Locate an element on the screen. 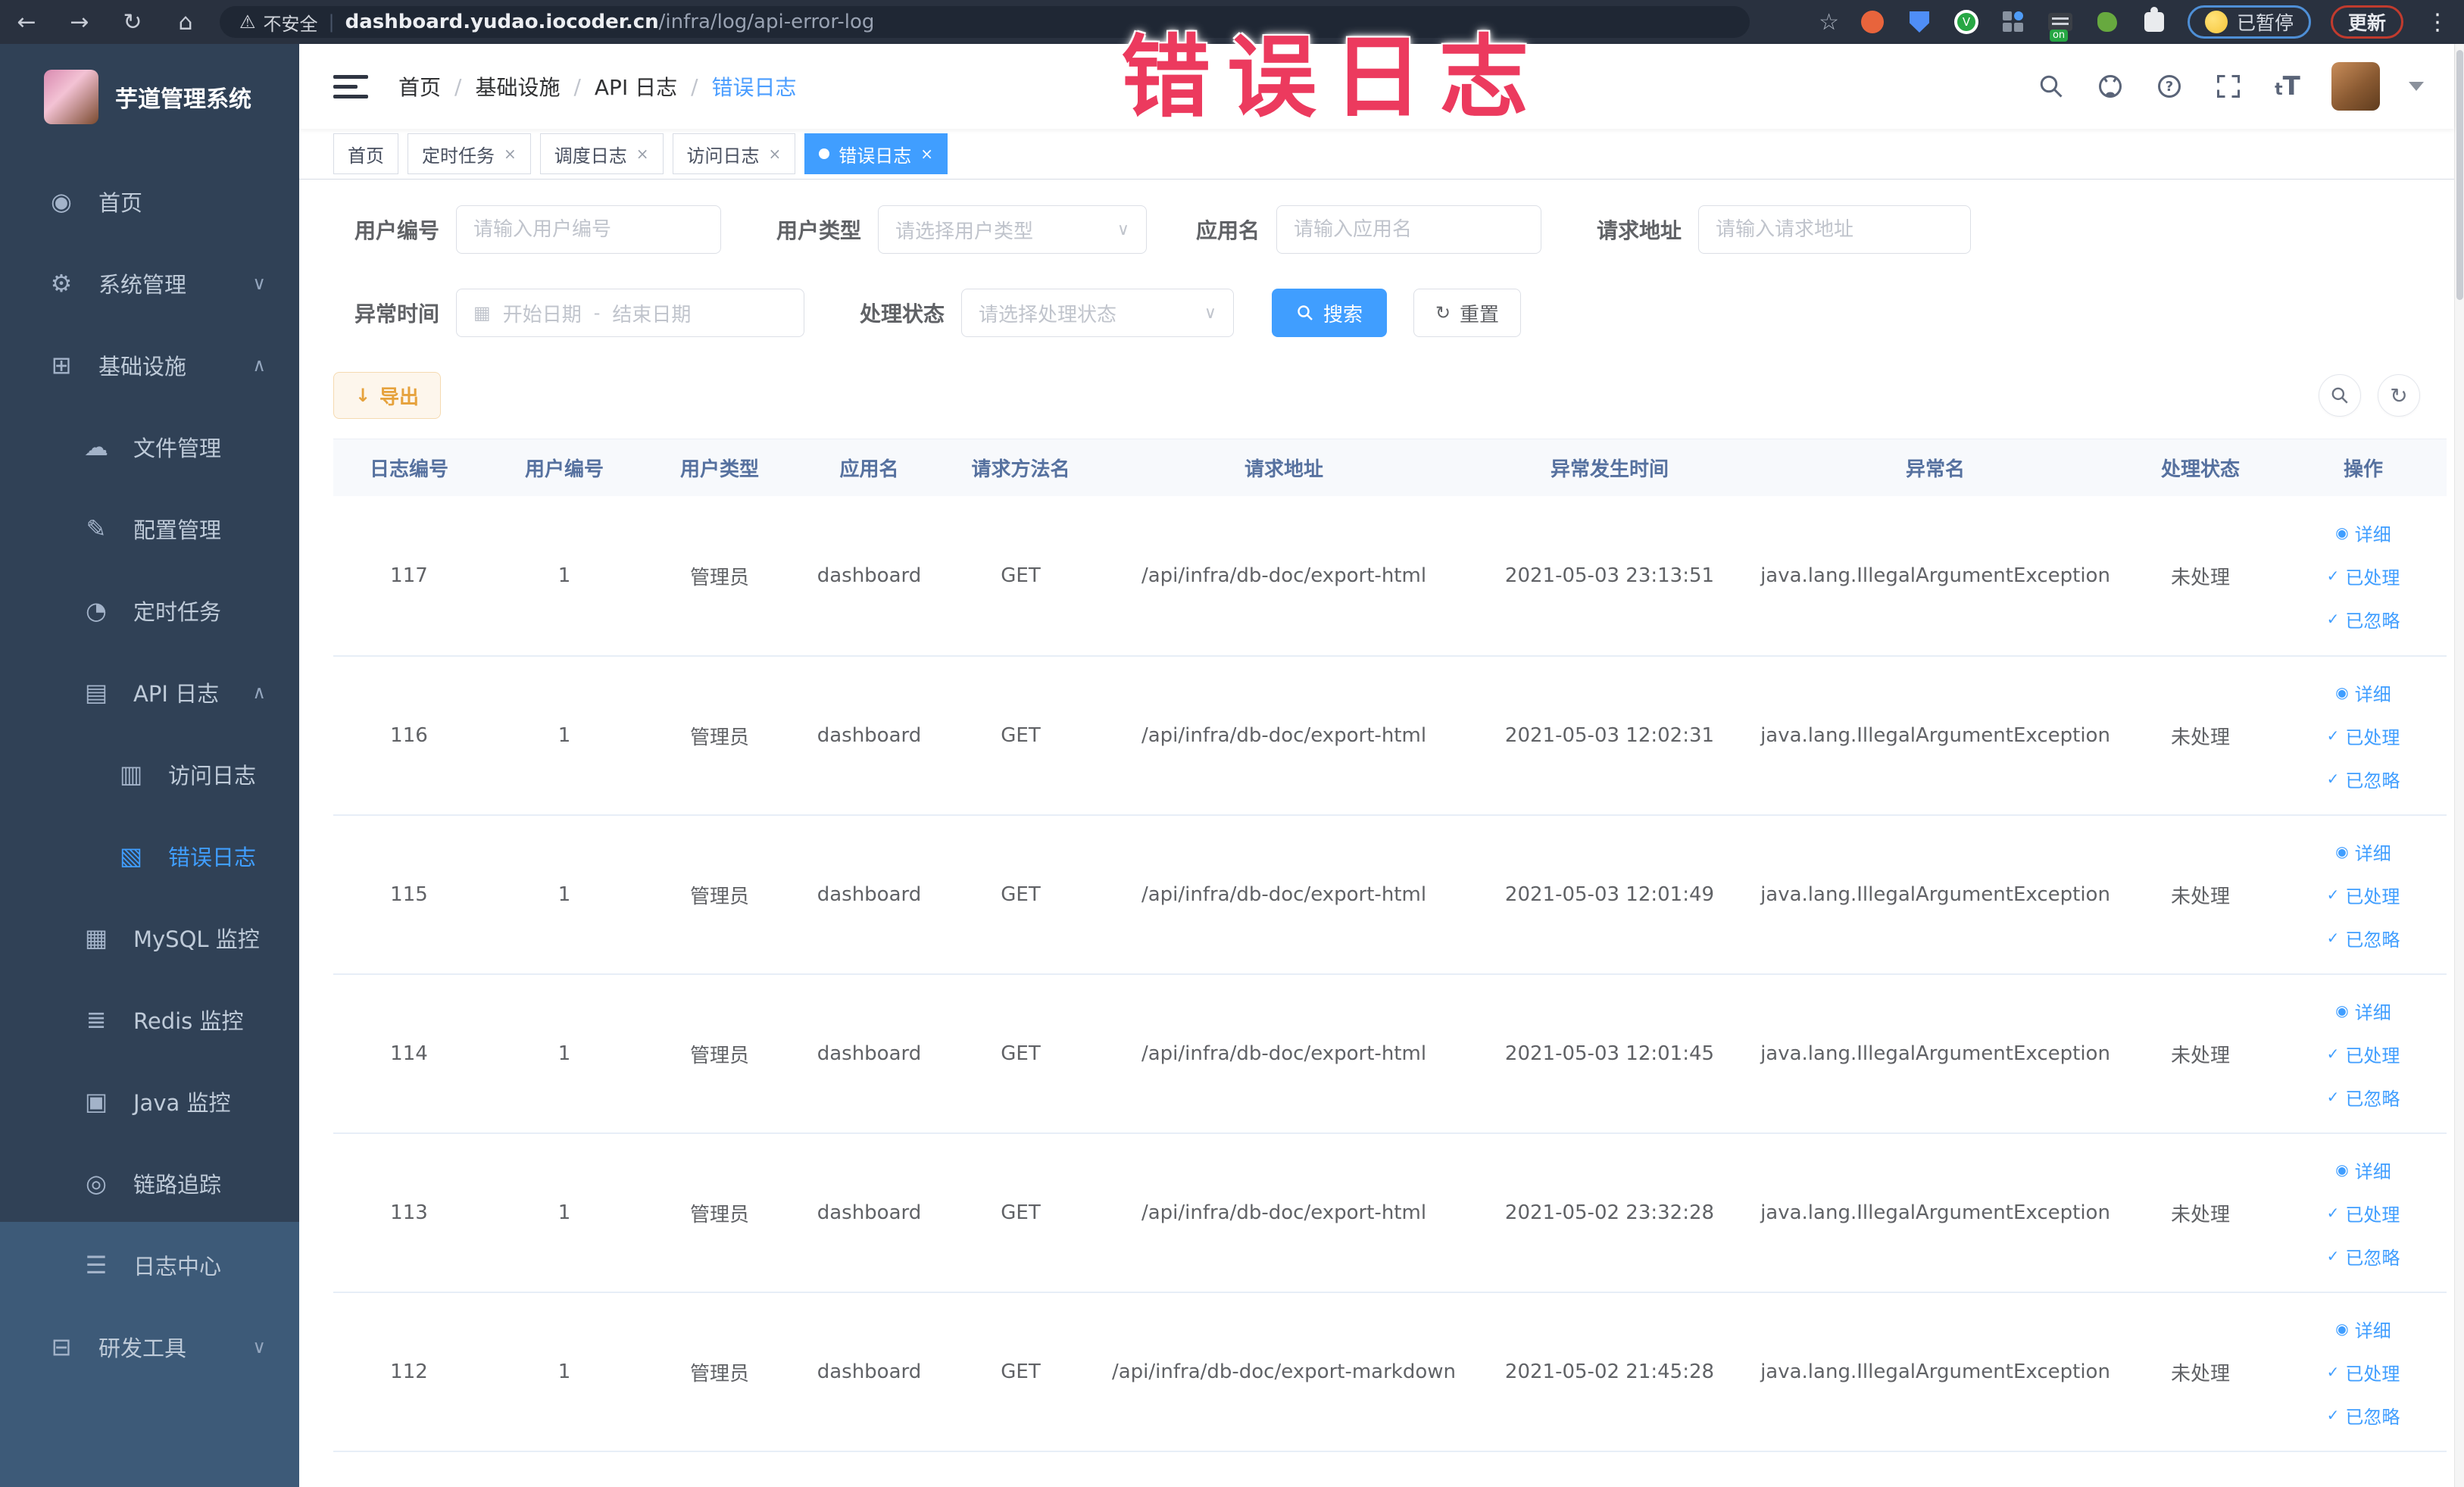 Image resolution: width=2464 pixels, height=1487 pixels. exception-time-label: 异常时间 is located at coordinates (396, 313).